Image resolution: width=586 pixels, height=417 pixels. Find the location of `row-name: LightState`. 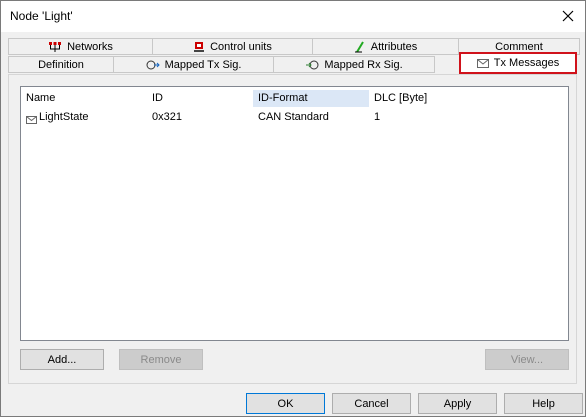

row-name: LightState is located at coordinates (64, 117).